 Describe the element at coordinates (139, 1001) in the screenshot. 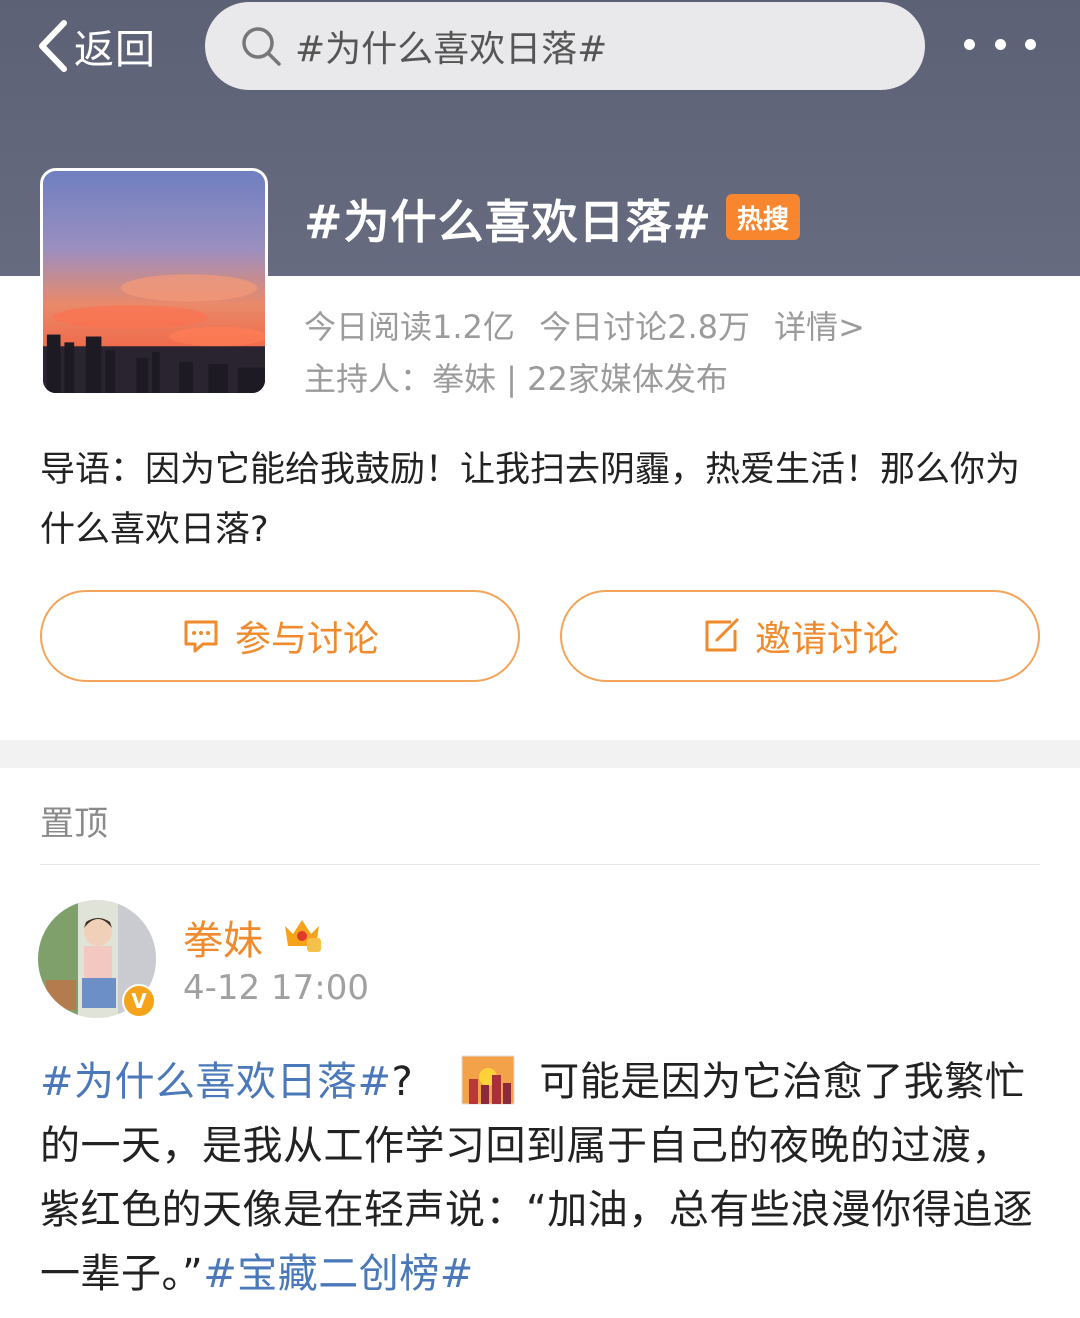

I see `verified-badge: V` at that location.